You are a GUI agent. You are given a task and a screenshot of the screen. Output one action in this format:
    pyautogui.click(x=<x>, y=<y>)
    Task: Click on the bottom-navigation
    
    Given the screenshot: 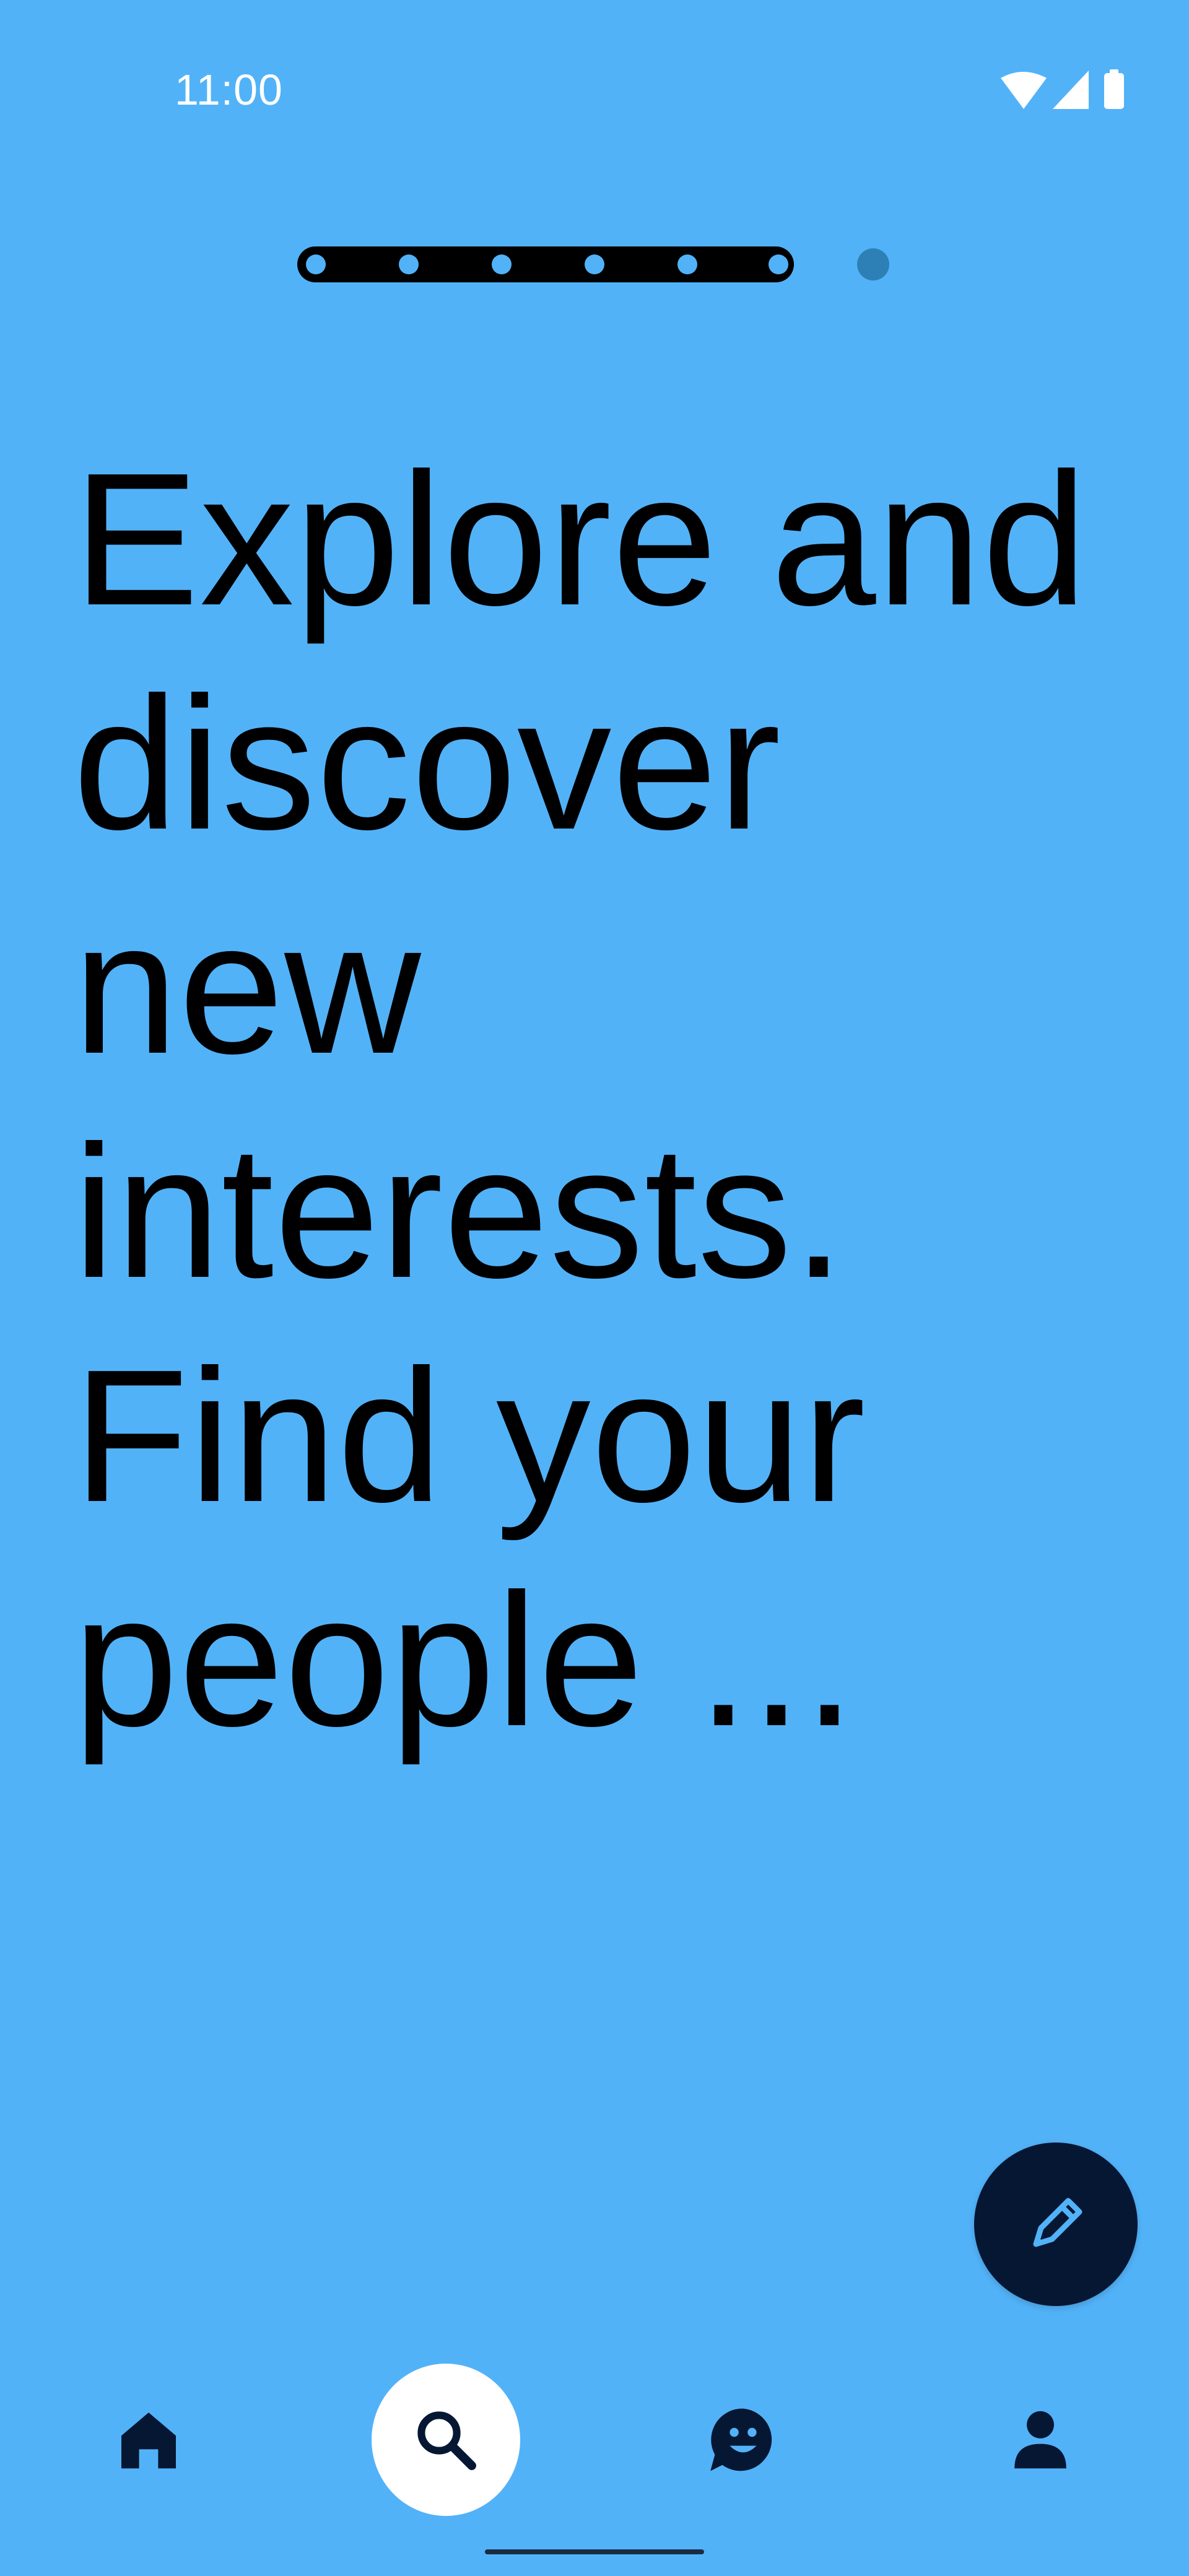 What is the action you would take?
    pyautogui.click(x=594, y=2440)
    